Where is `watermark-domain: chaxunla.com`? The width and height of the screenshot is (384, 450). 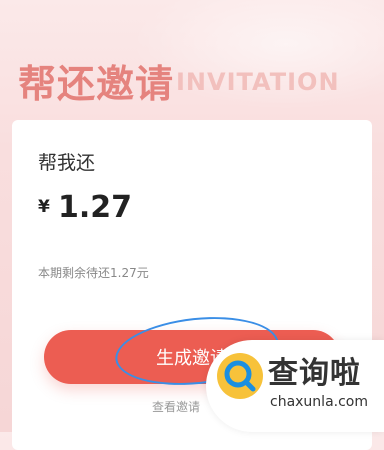 watermark-domain: chaxunla.com is located at coordinates (319, 402).